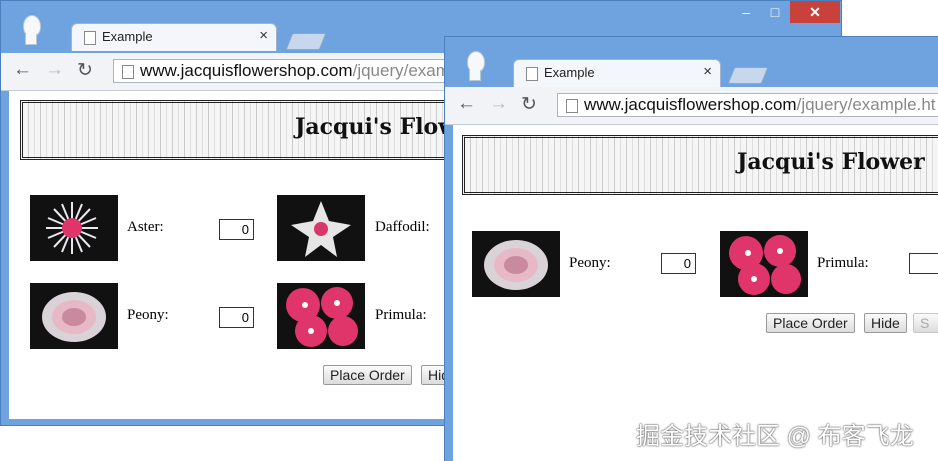 The height and width of the screenshot is (461, 938). What do you see at coordinates (74, 228) in the screenshot?
I see `aster-image` at bounding box center [74, 228].